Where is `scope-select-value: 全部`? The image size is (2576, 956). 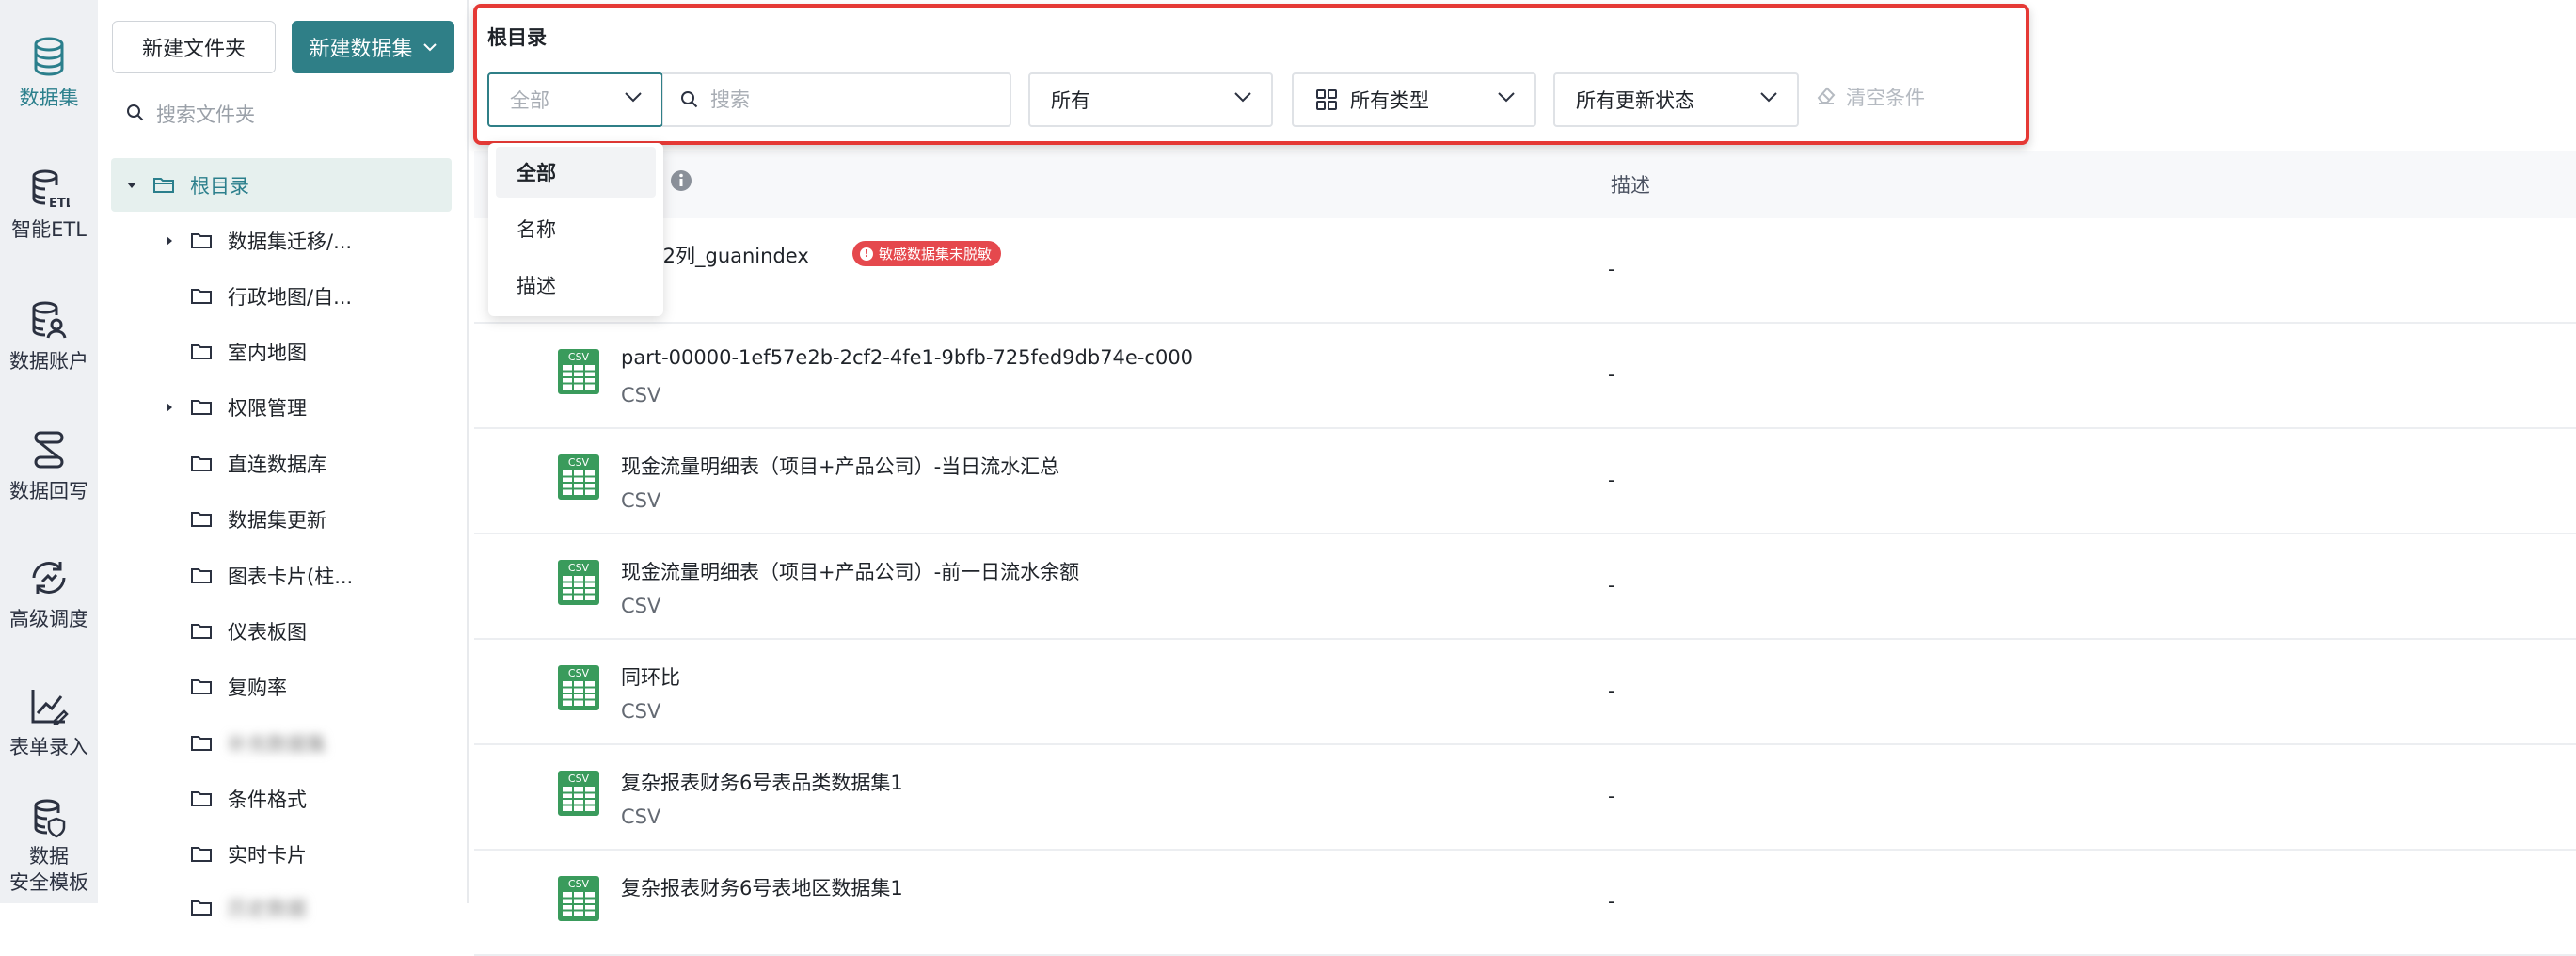
scope-select-value: 全部 is located at coordinates (529, 100).